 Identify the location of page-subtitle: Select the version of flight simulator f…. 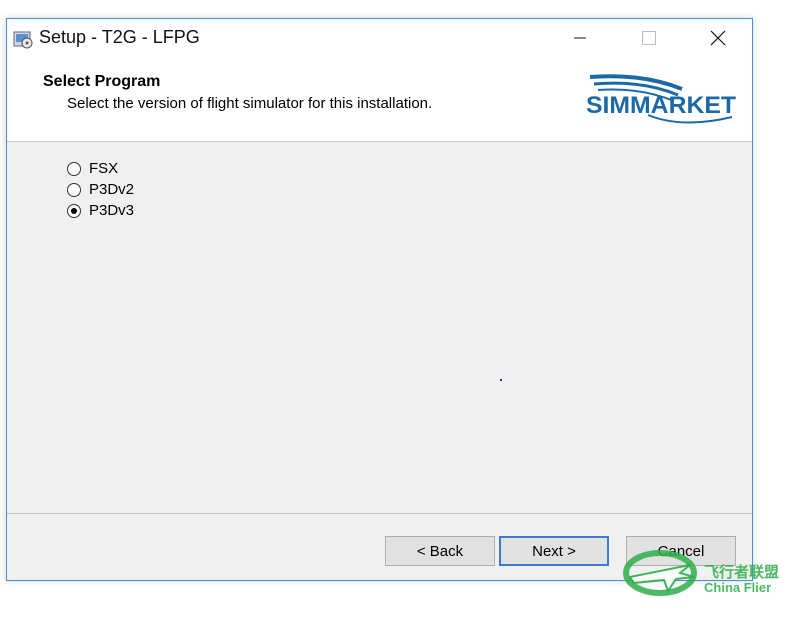
(250, 103).